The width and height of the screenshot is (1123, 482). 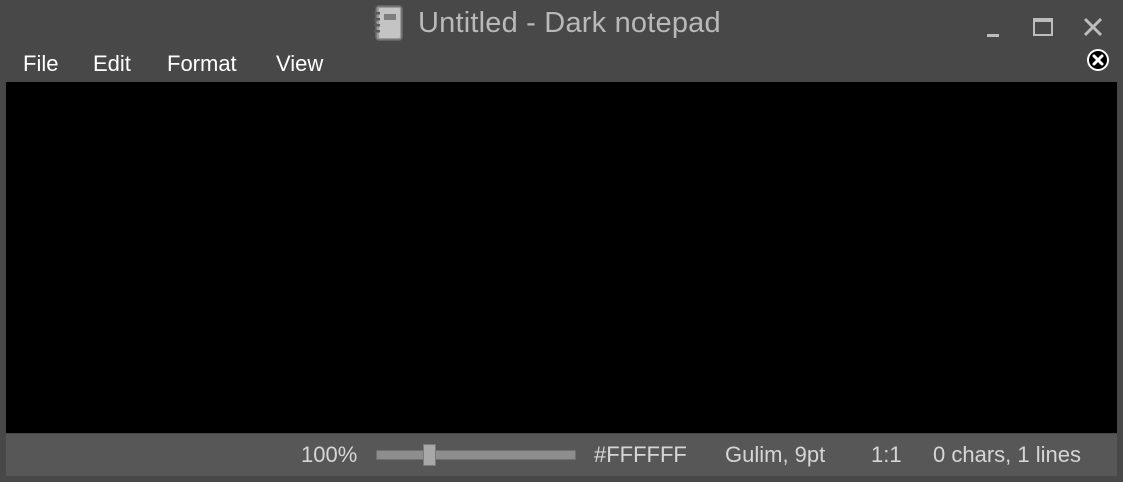 I want to click on title-bar: Untitled - Dark notepad, so click(x=561, y=23).